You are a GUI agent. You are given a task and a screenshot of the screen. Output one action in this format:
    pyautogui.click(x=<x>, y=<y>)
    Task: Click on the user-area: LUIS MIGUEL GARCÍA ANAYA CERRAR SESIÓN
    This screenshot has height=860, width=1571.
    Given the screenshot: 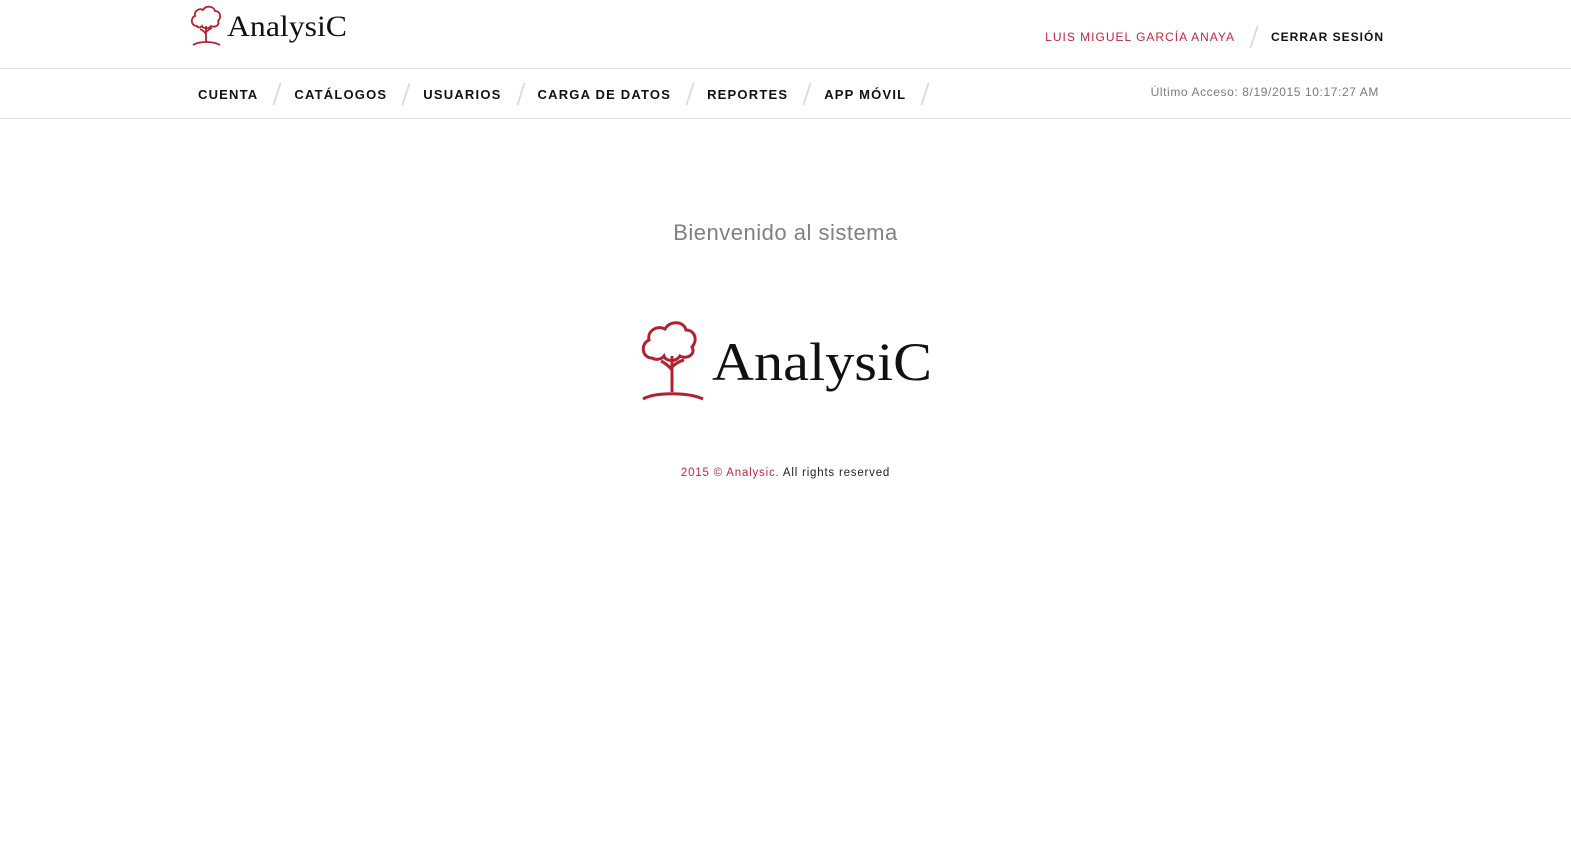 What is the action you would take?
    pyautogui.click(x=1214, y=37)
    